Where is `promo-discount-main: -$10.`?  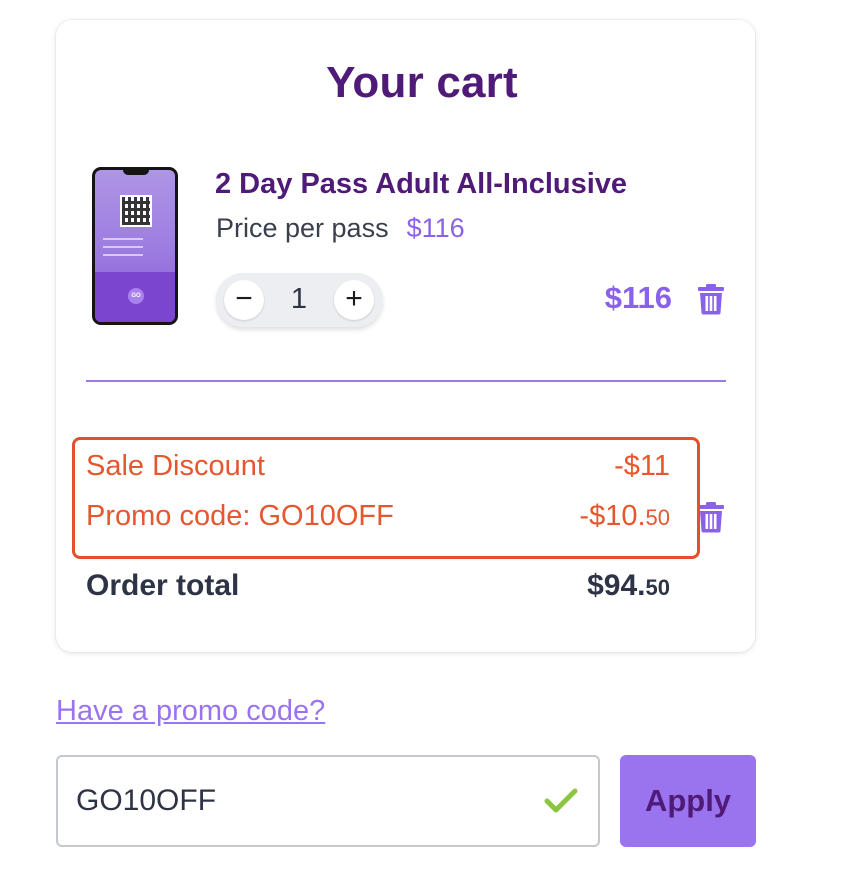 promo-discount-main: -$10. is located at coordinates (612, 516).